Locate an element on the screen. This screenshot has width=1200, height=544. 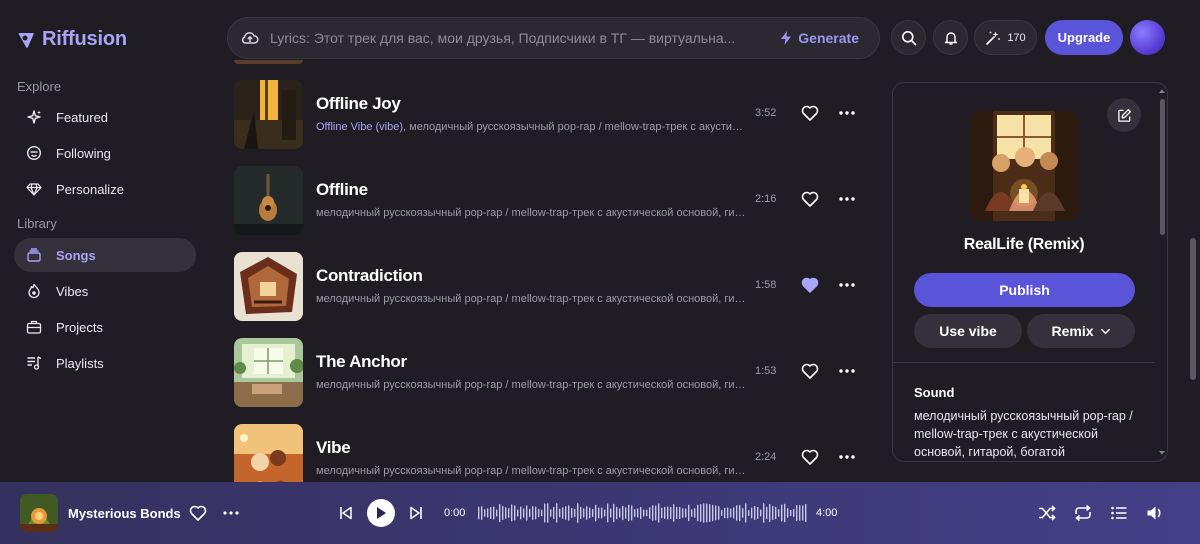
song-cover-art is located at coordinates (1024, 166).